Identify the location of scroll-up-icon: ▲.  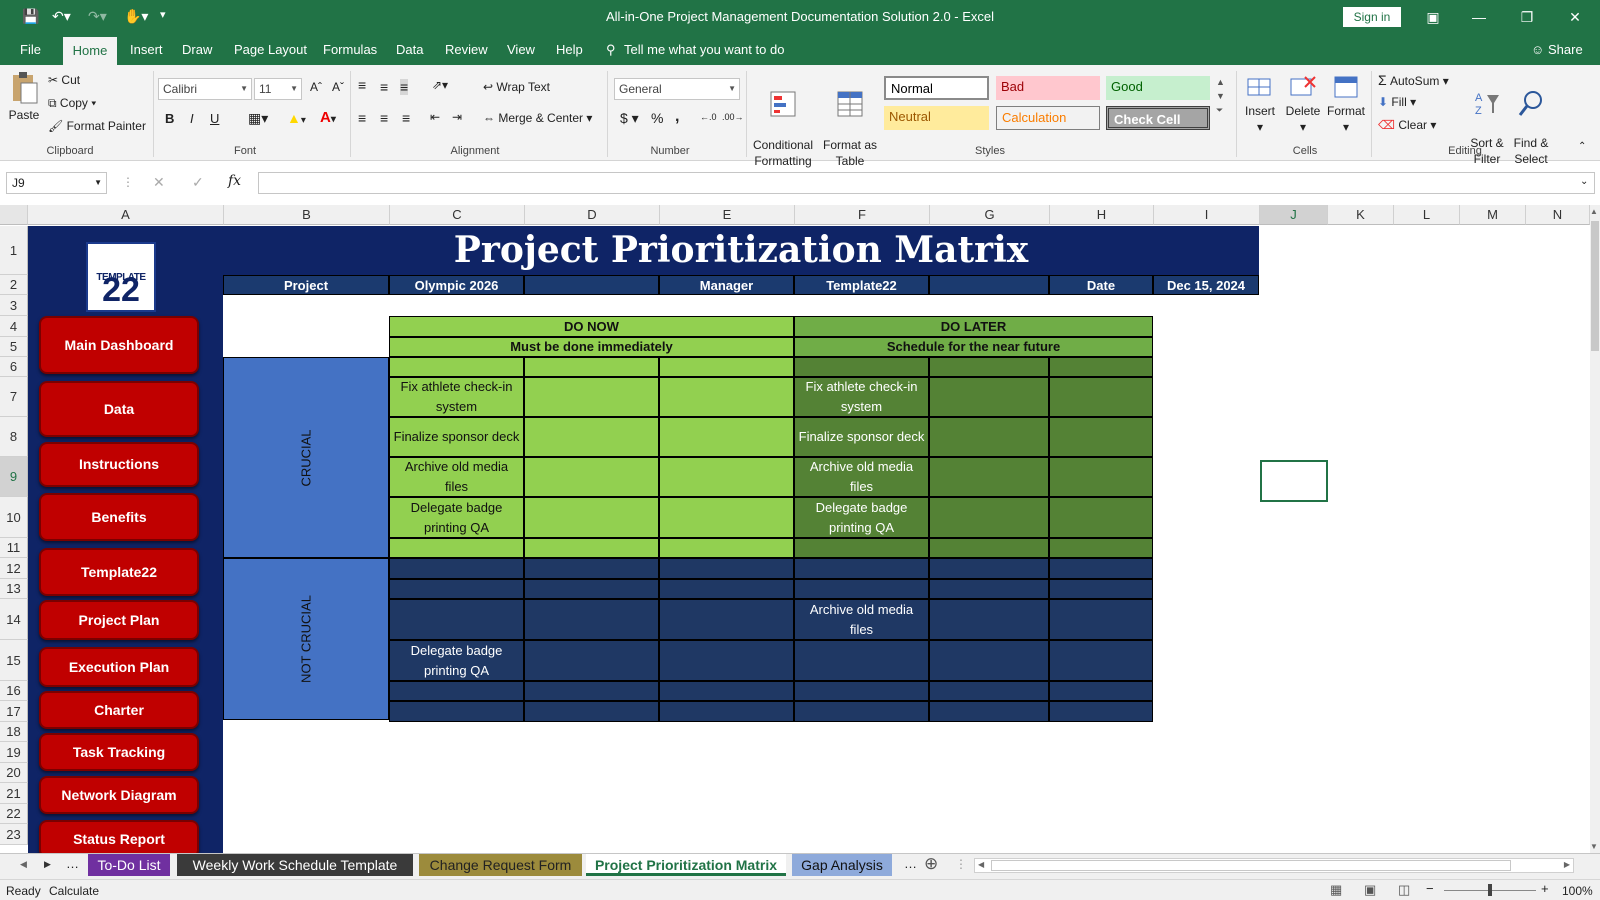
(1594, 211).